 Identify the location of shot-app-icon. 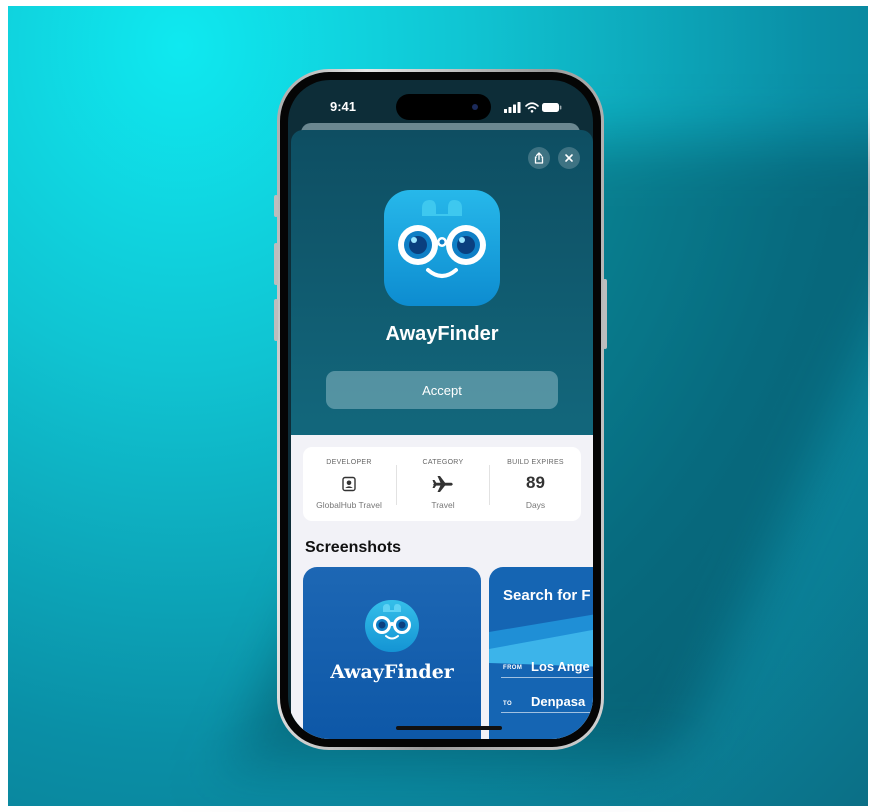
(392, 626).